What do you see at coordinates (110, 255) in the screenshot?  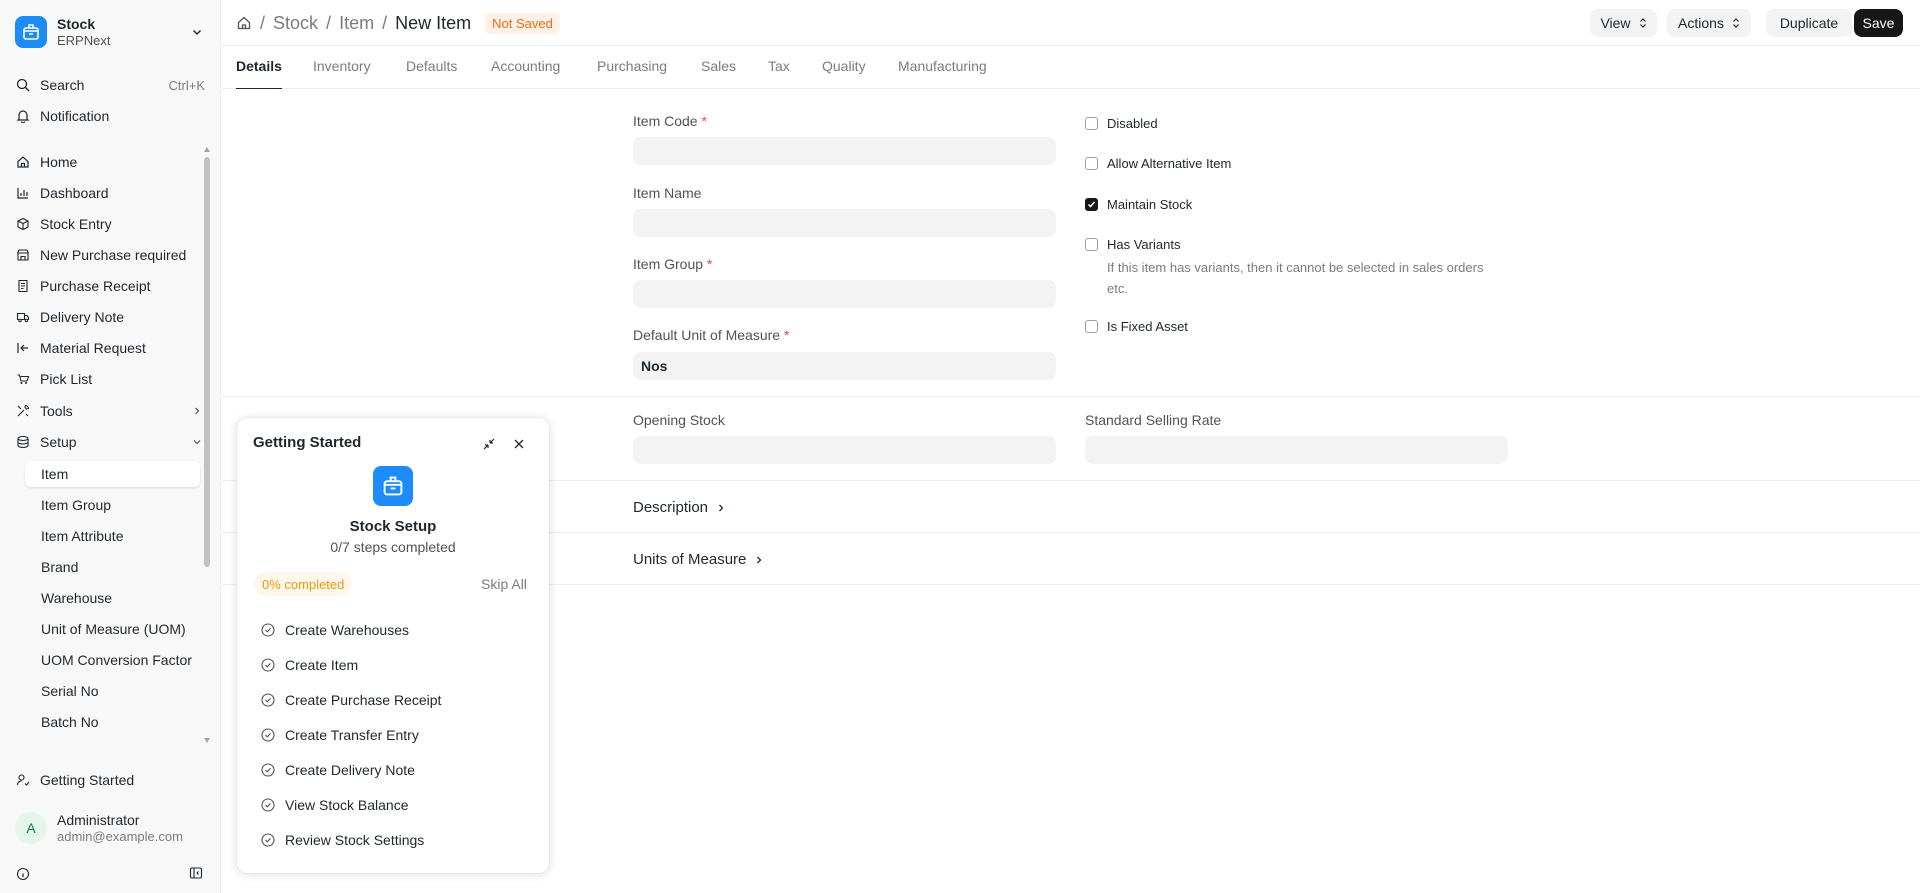 I see `sidebar-item-new-purchase: New Purchase required` at bounding box center [110, 255].